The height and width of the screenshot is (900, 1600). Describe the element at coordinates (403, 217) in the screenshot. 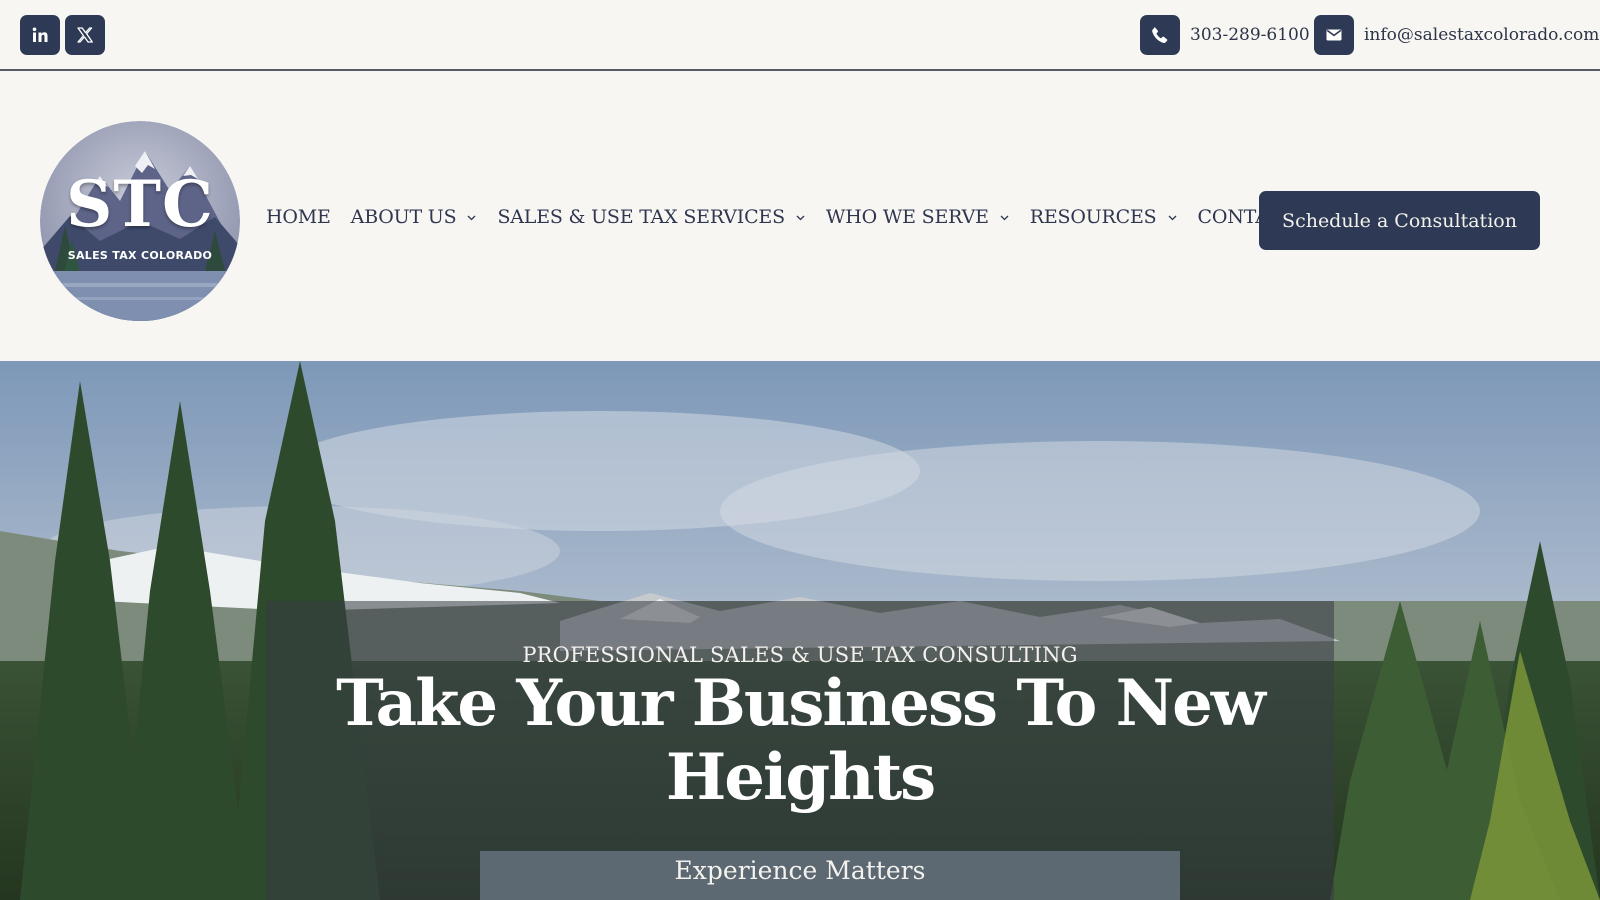

I see `nav-label: ABOUT US` at that location.